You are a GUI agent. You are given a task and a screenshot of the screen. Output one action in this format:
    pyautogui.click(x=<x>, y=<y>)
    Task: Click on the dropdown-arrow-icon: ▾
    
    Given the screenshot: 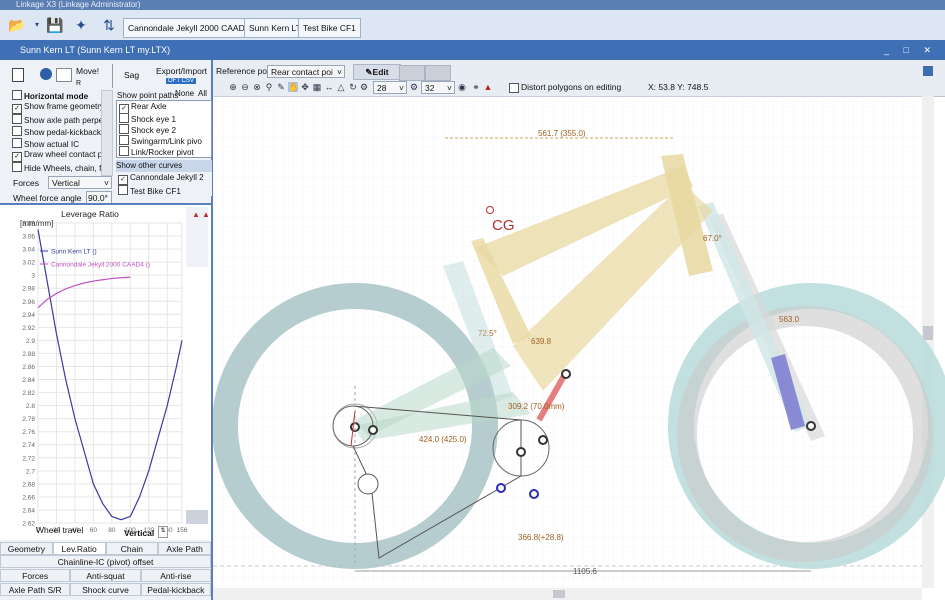 What is the action you would take?
    pyautogui.click(x=37, y=25)
    